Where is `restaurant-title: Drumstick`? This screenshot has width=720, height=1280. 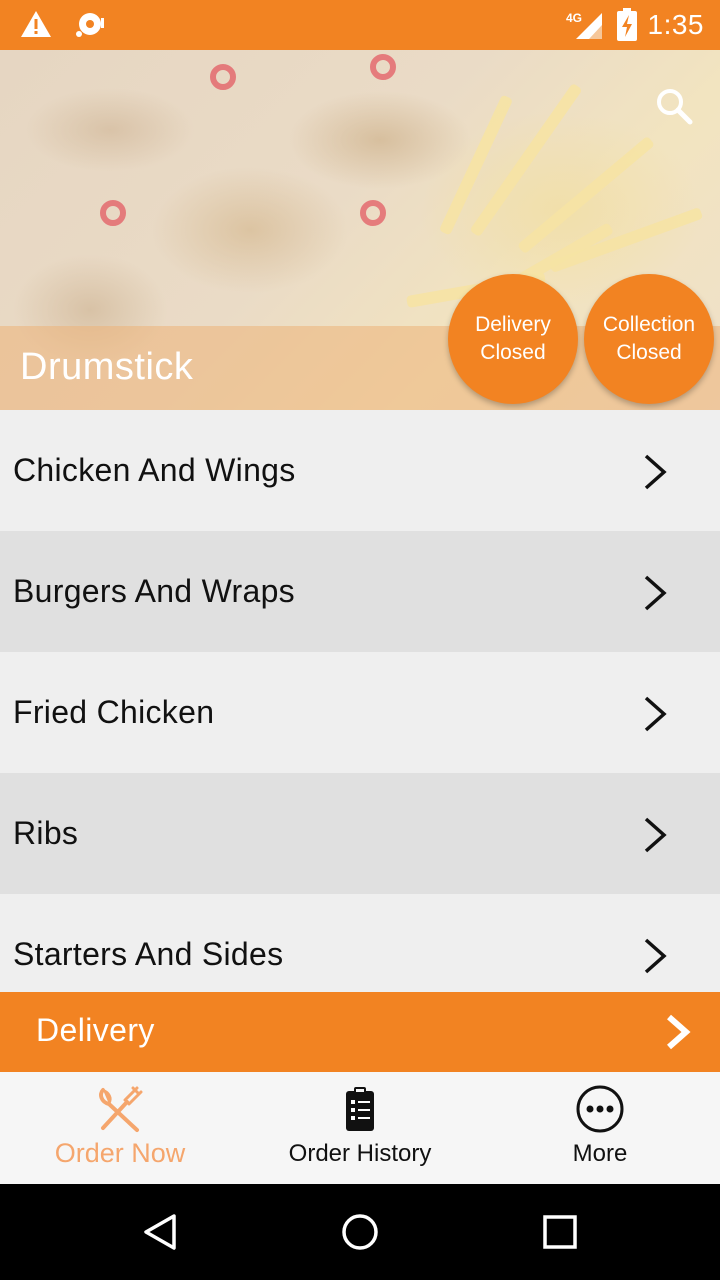 restaurant-title: Drumstick is located at coordinates (107, 367).